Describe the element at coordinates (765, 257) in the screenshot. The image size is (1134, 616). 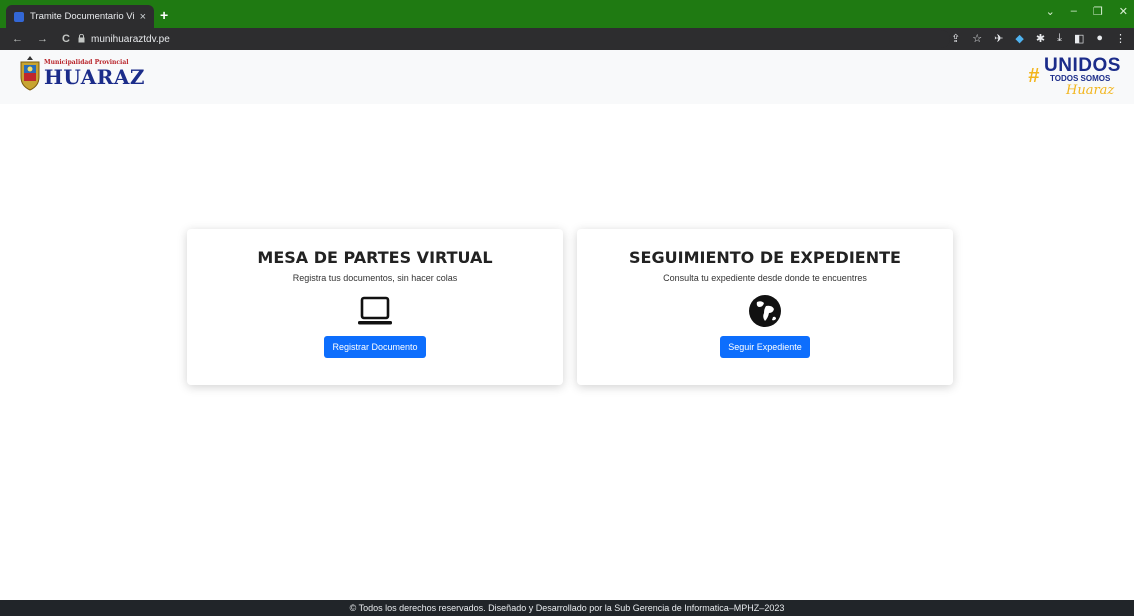
I see `card-title: SEGUIMIENTO DE EXPEDIENTE` at that location.